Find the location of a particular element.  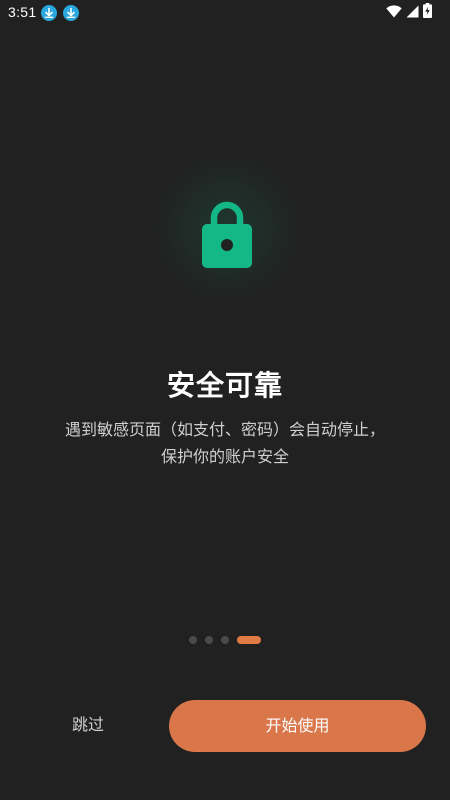

wifi-icon is located at coordinates (394, 12).